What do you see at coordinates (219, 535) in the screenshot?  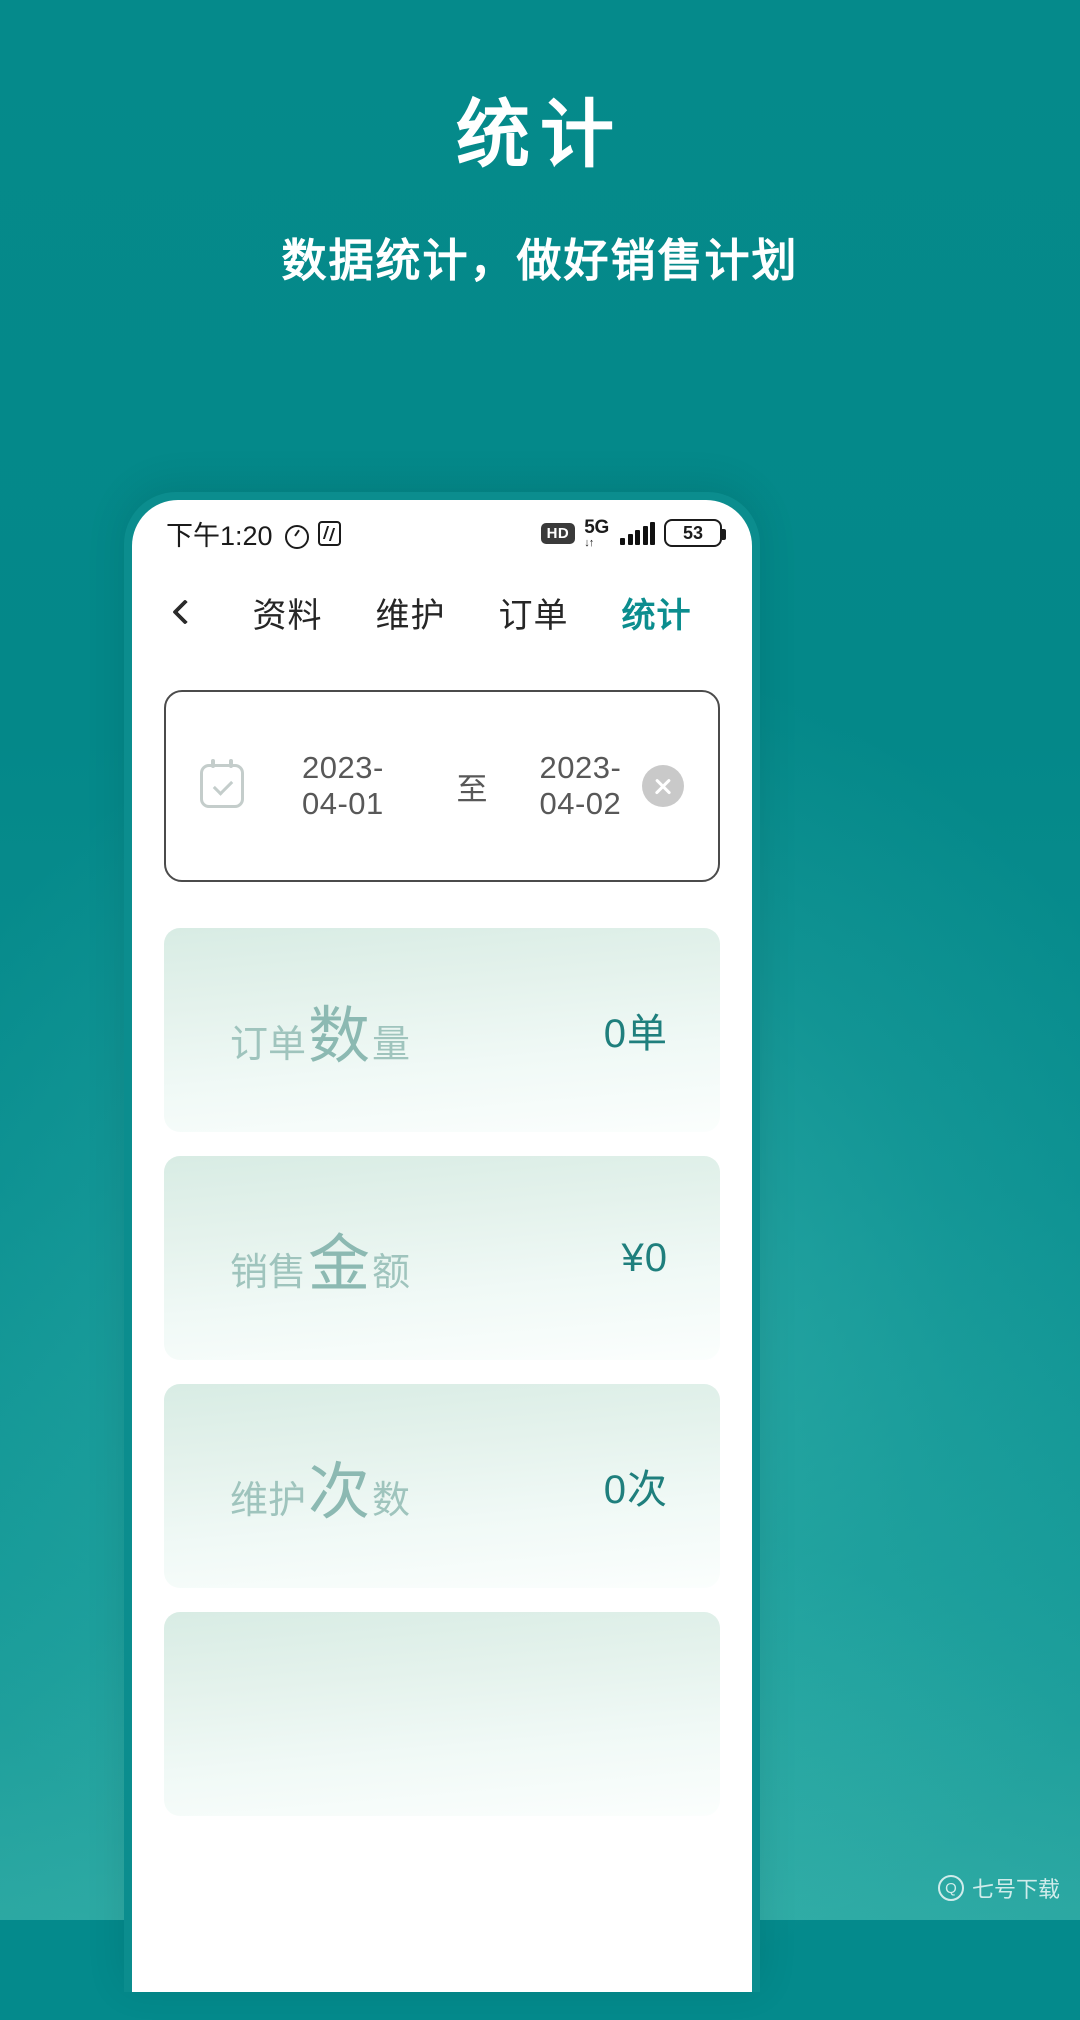 I see `status-time: 下午1:20` at bounding box center [219, 535].